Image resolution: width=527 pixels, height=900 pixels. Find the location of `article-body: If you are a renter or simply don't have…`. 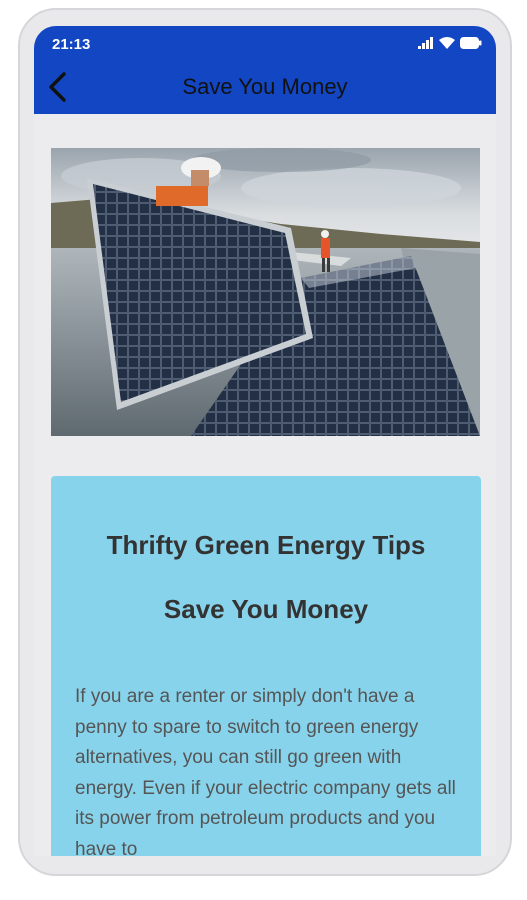

article-body: If you are a renter or simply don't have… is located at coordinates (265, 771).